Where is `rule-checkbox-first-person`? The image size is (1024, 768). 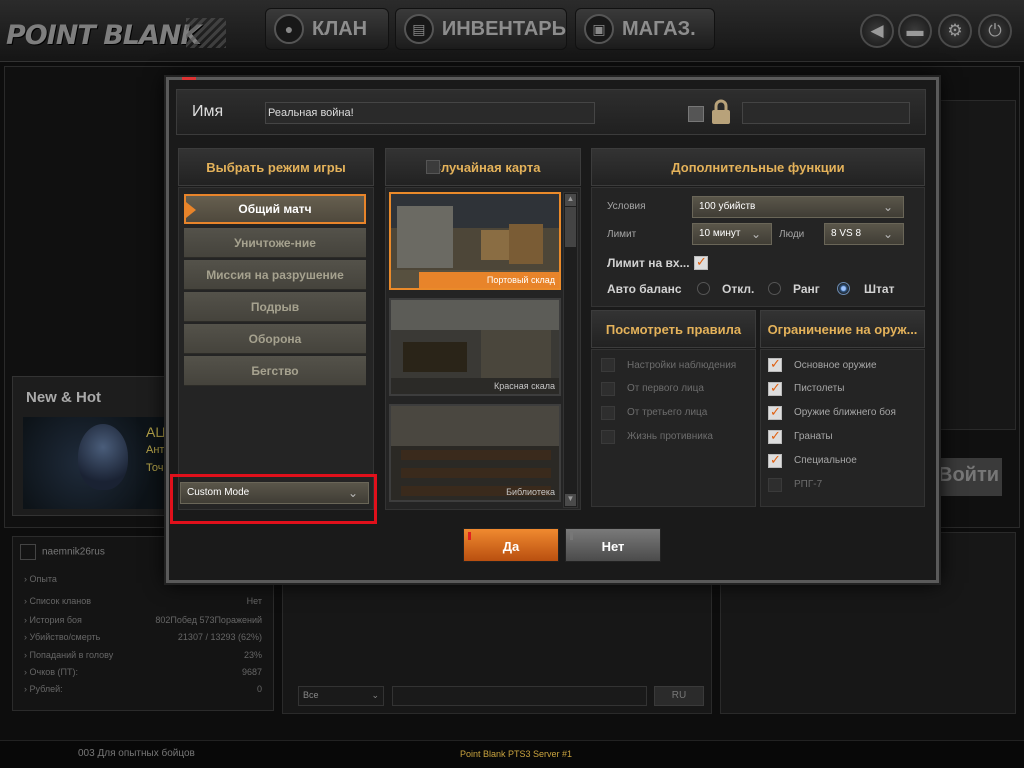 rule-checkbox-first-person is located at coordinates (608, 389).